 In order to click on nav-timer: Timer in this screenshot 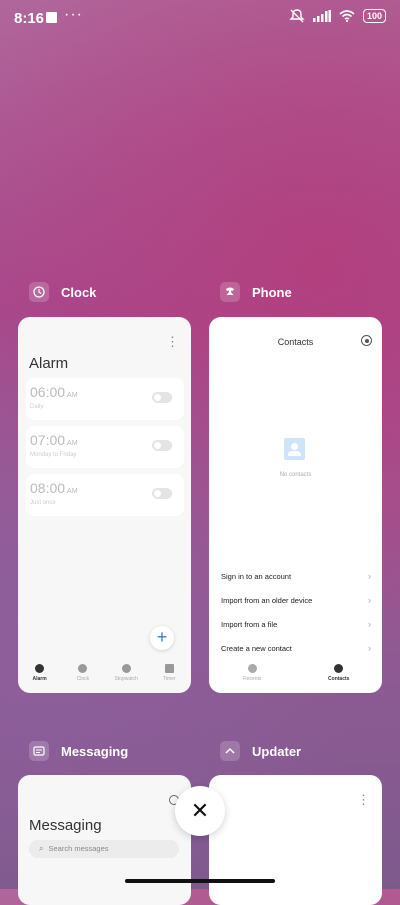, I will do `click(169, 676)`.